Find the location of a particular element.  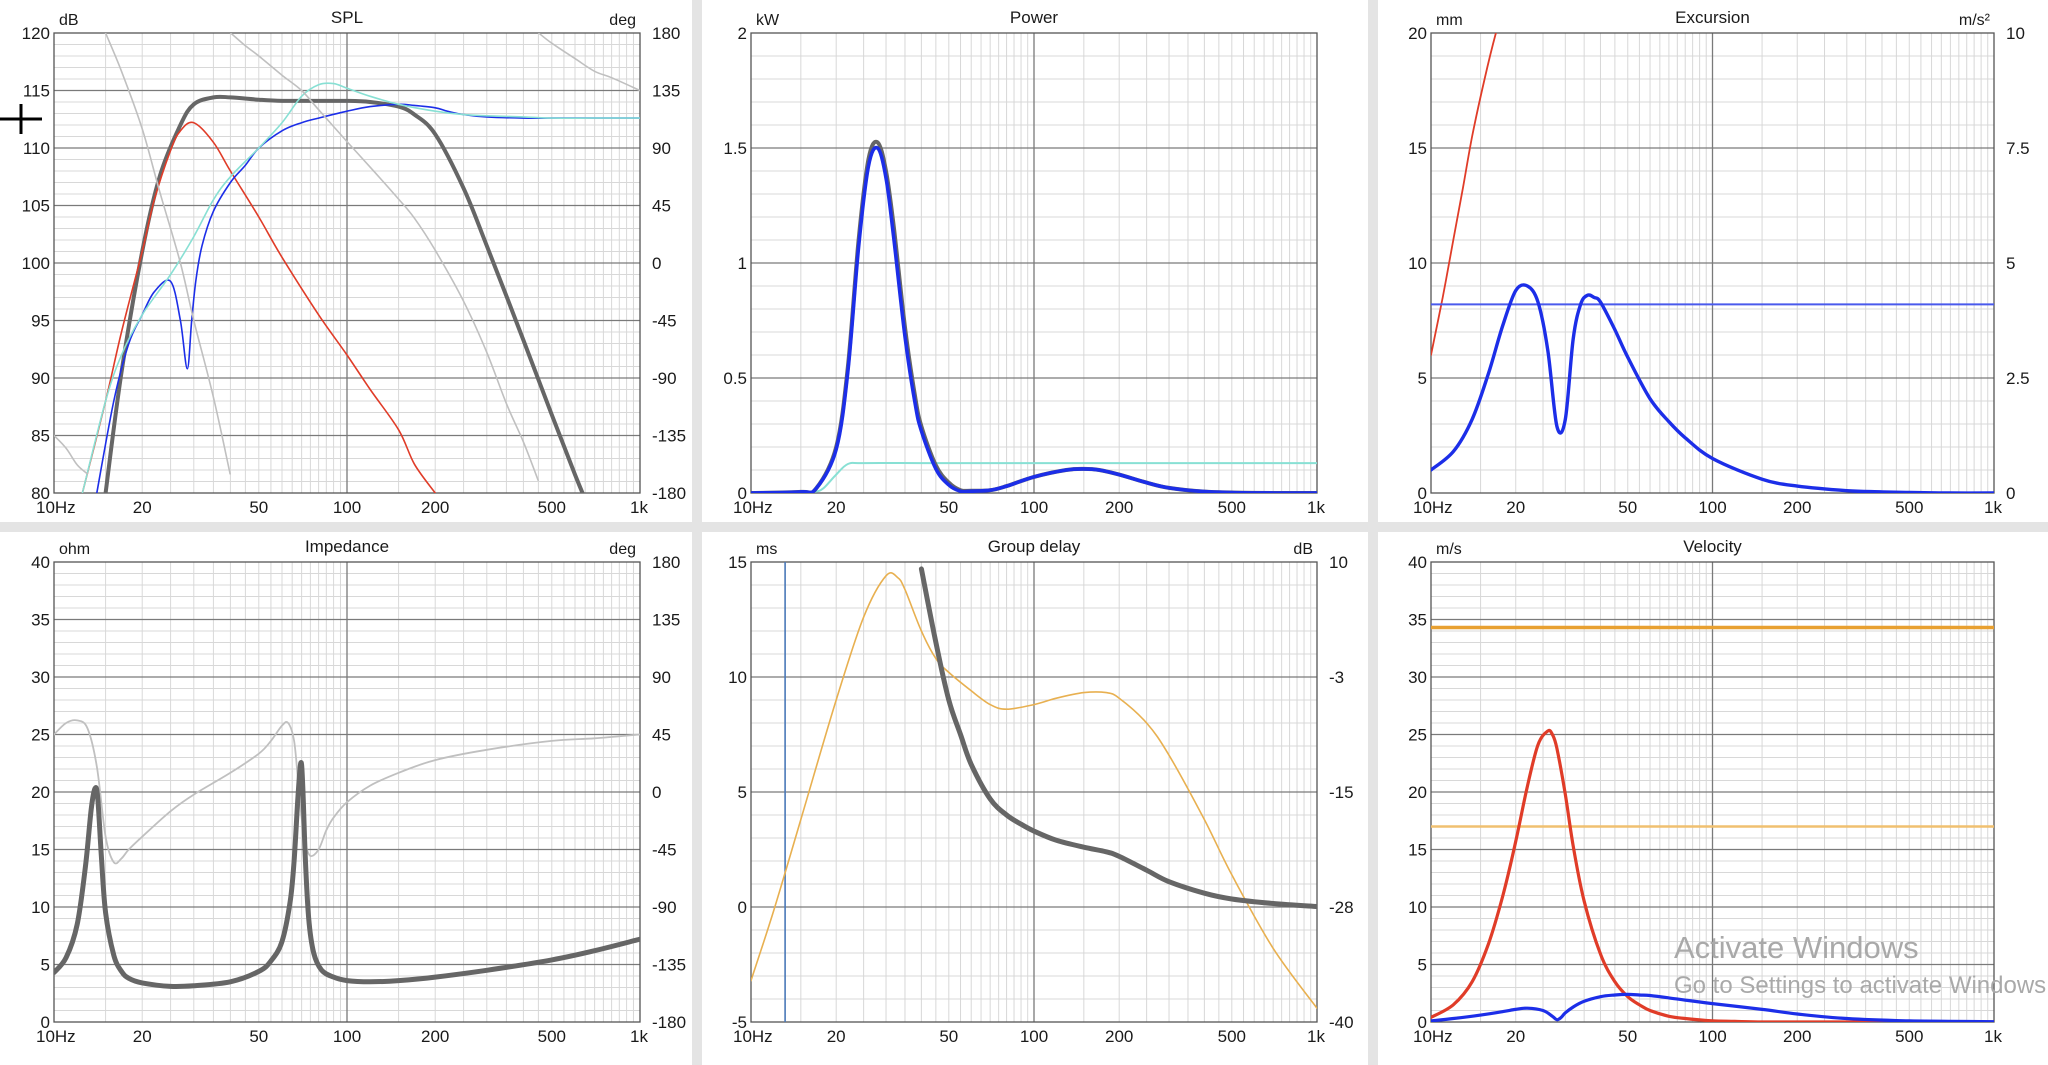

y2-tick-label: 5 is located at coordinates (2010, 263).